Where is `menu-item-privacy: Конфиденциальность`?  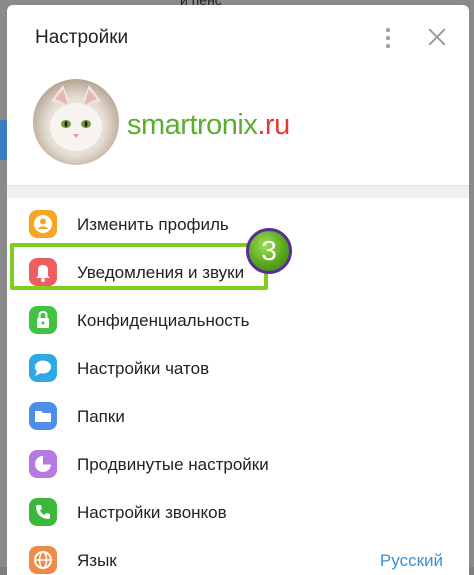 menu-item-privacy: Конфиденциальность is located at coordinates (238, 321).